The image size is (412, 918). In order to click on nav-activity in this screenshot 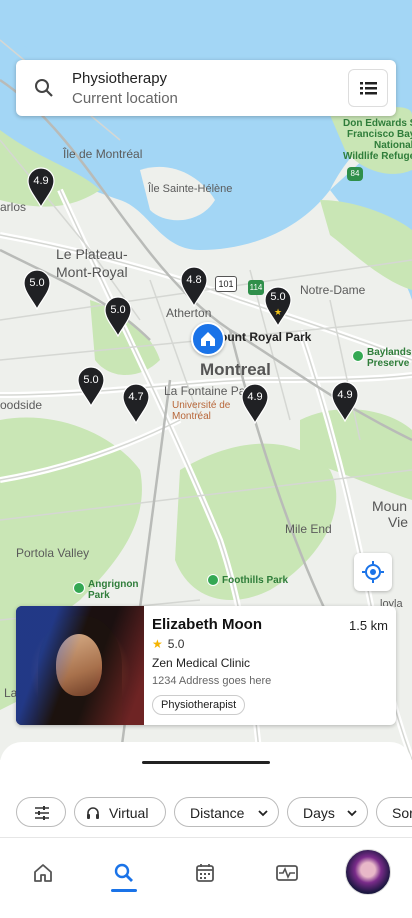, I will do `click(287, 873)`.